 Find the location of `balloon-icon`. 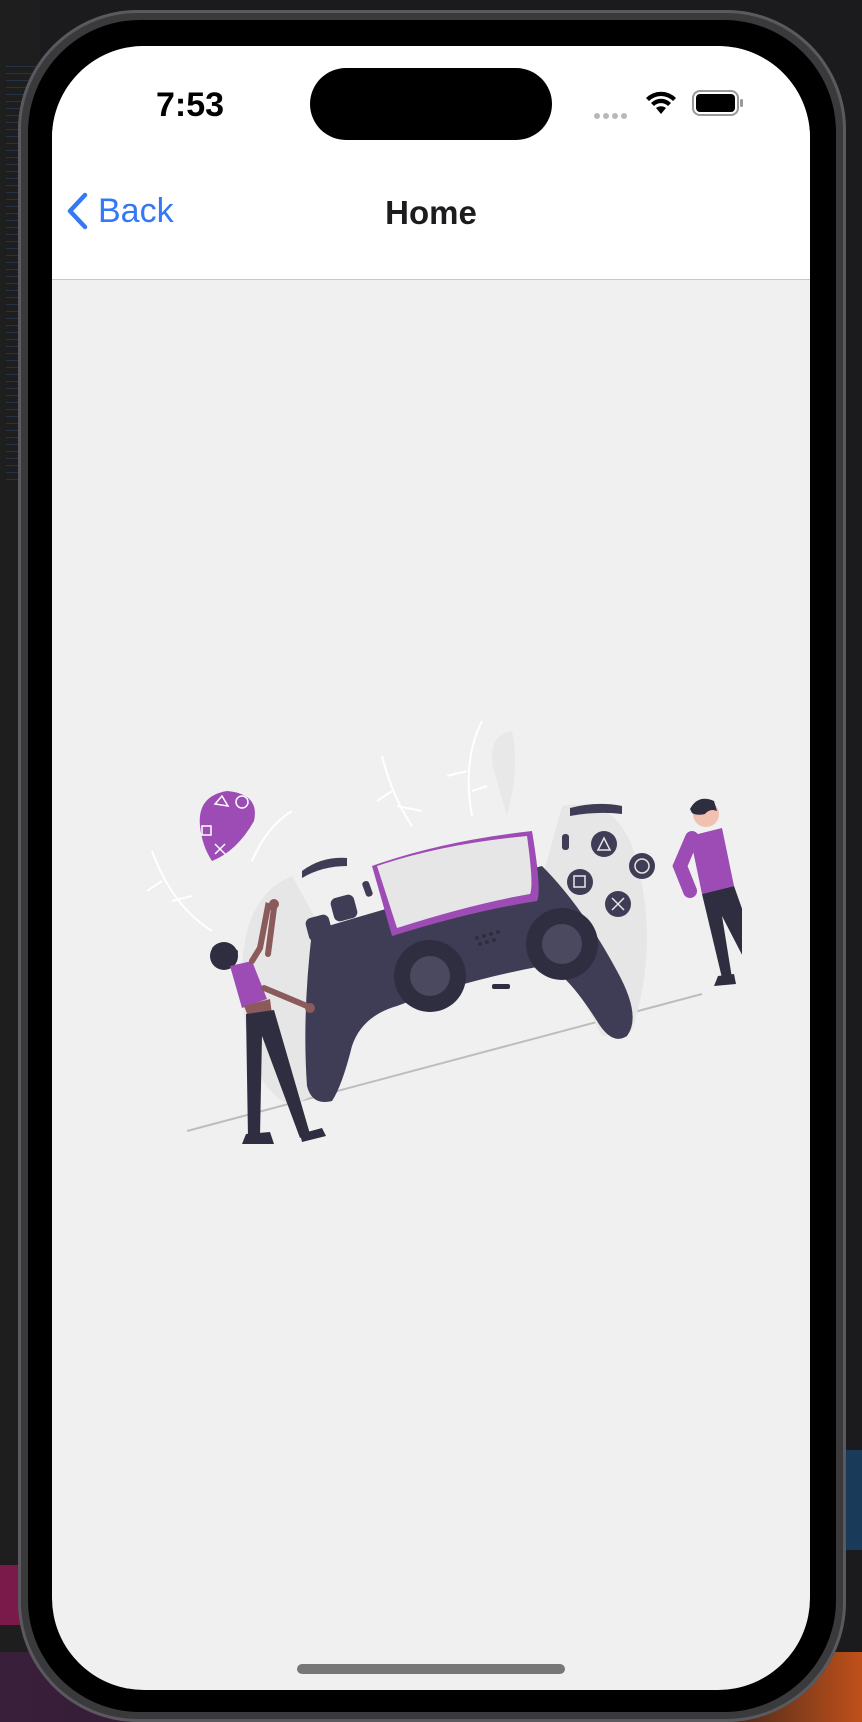

balloon-icon is located at coordinates (227, 826).